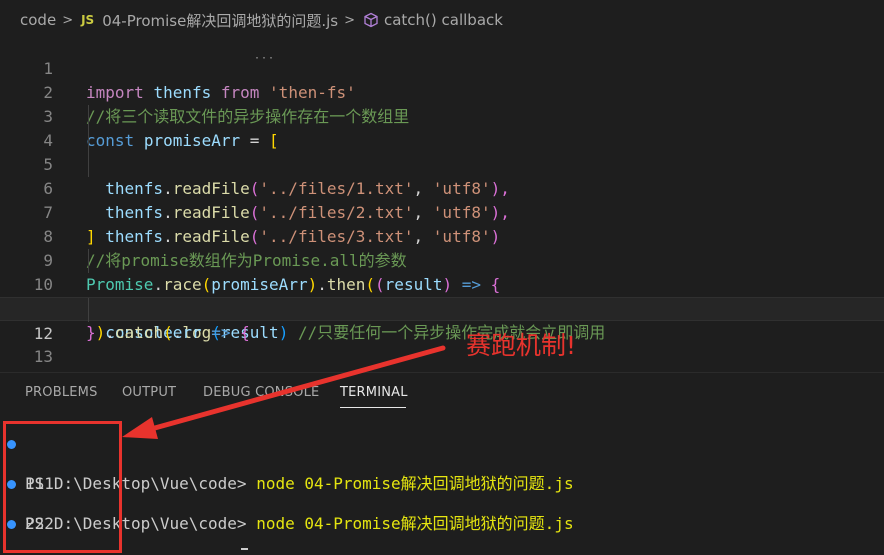 The image size is (884, 555). Describe the element at coordinates (521, 345) in the screenshot. I see `annotation-text: 赛跑机制!` at that location.